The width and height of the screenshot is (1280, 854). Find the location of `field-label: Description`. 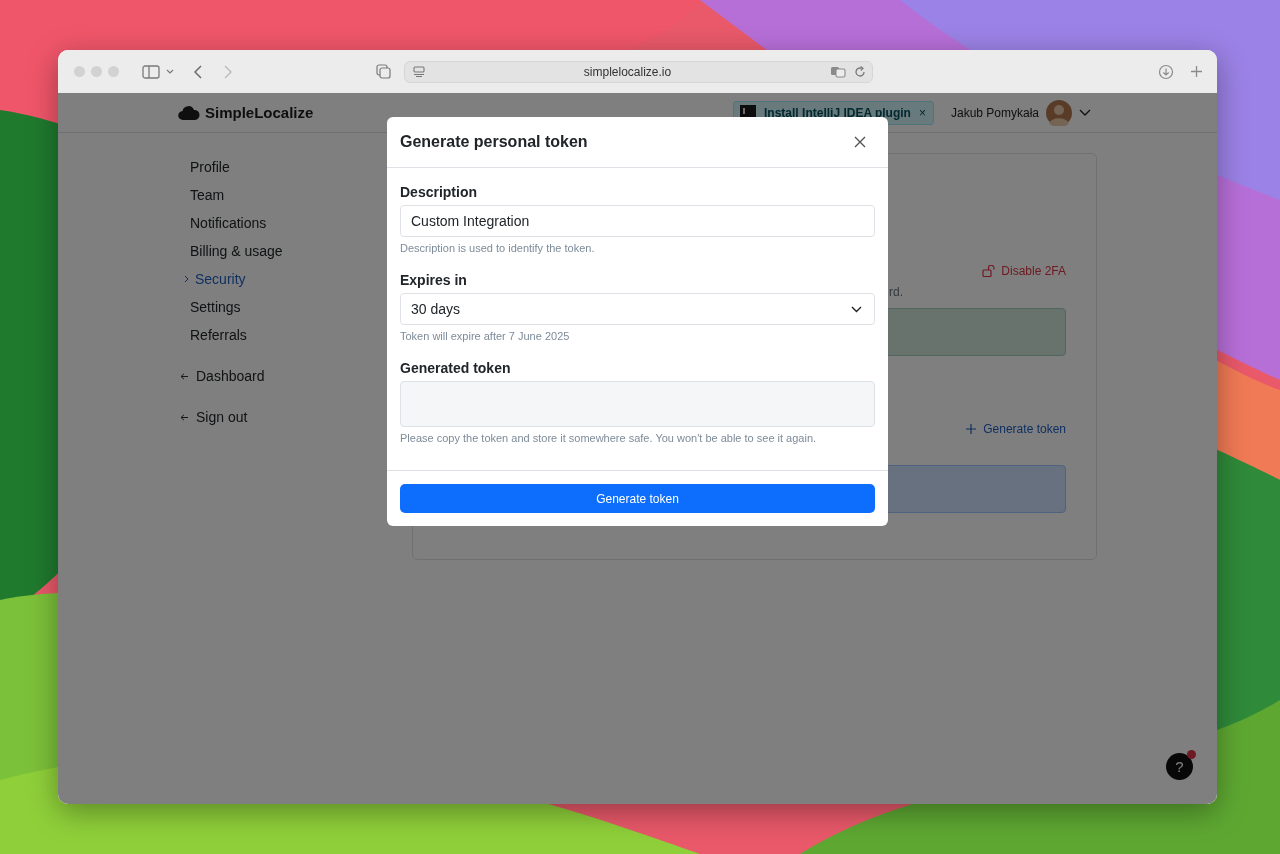

field-label: Description is located at coordinates (439, 192).